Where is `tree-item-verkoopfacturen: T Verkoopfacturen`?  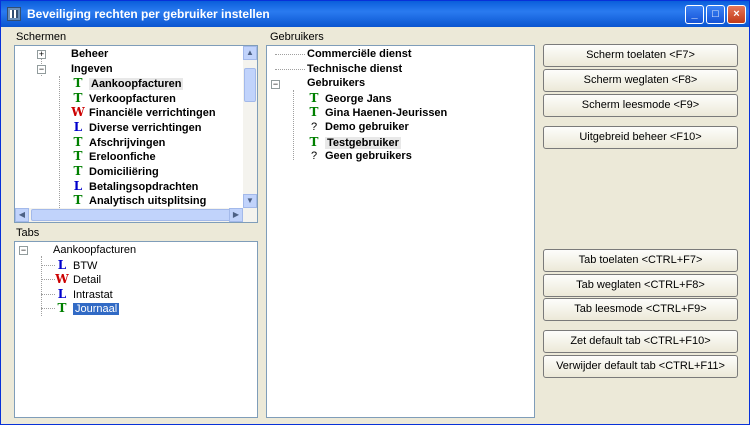 tree-item-verkoopfacturen: T Verkoopfacturen is located at coordinates (123, 98).